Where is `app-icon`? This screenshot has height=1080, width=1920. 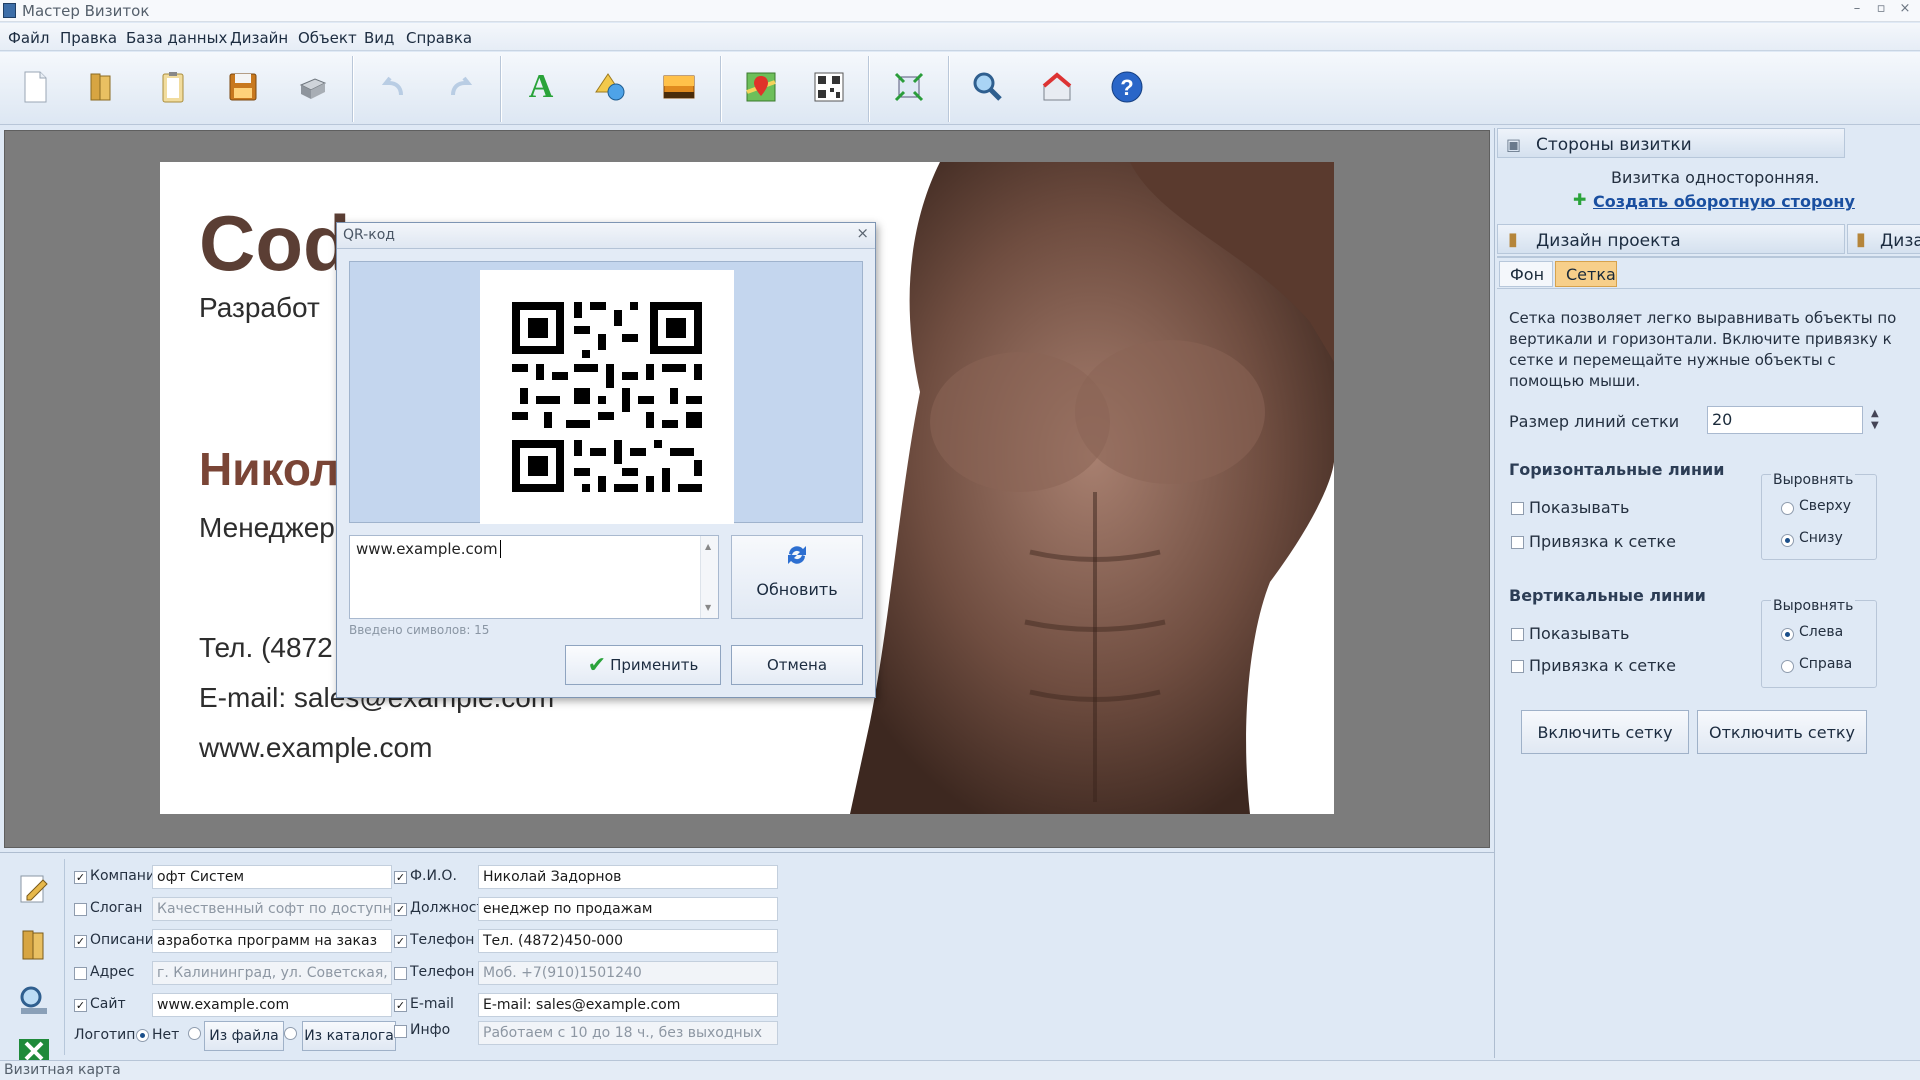 app-icon is located at coordinates (9, 10).